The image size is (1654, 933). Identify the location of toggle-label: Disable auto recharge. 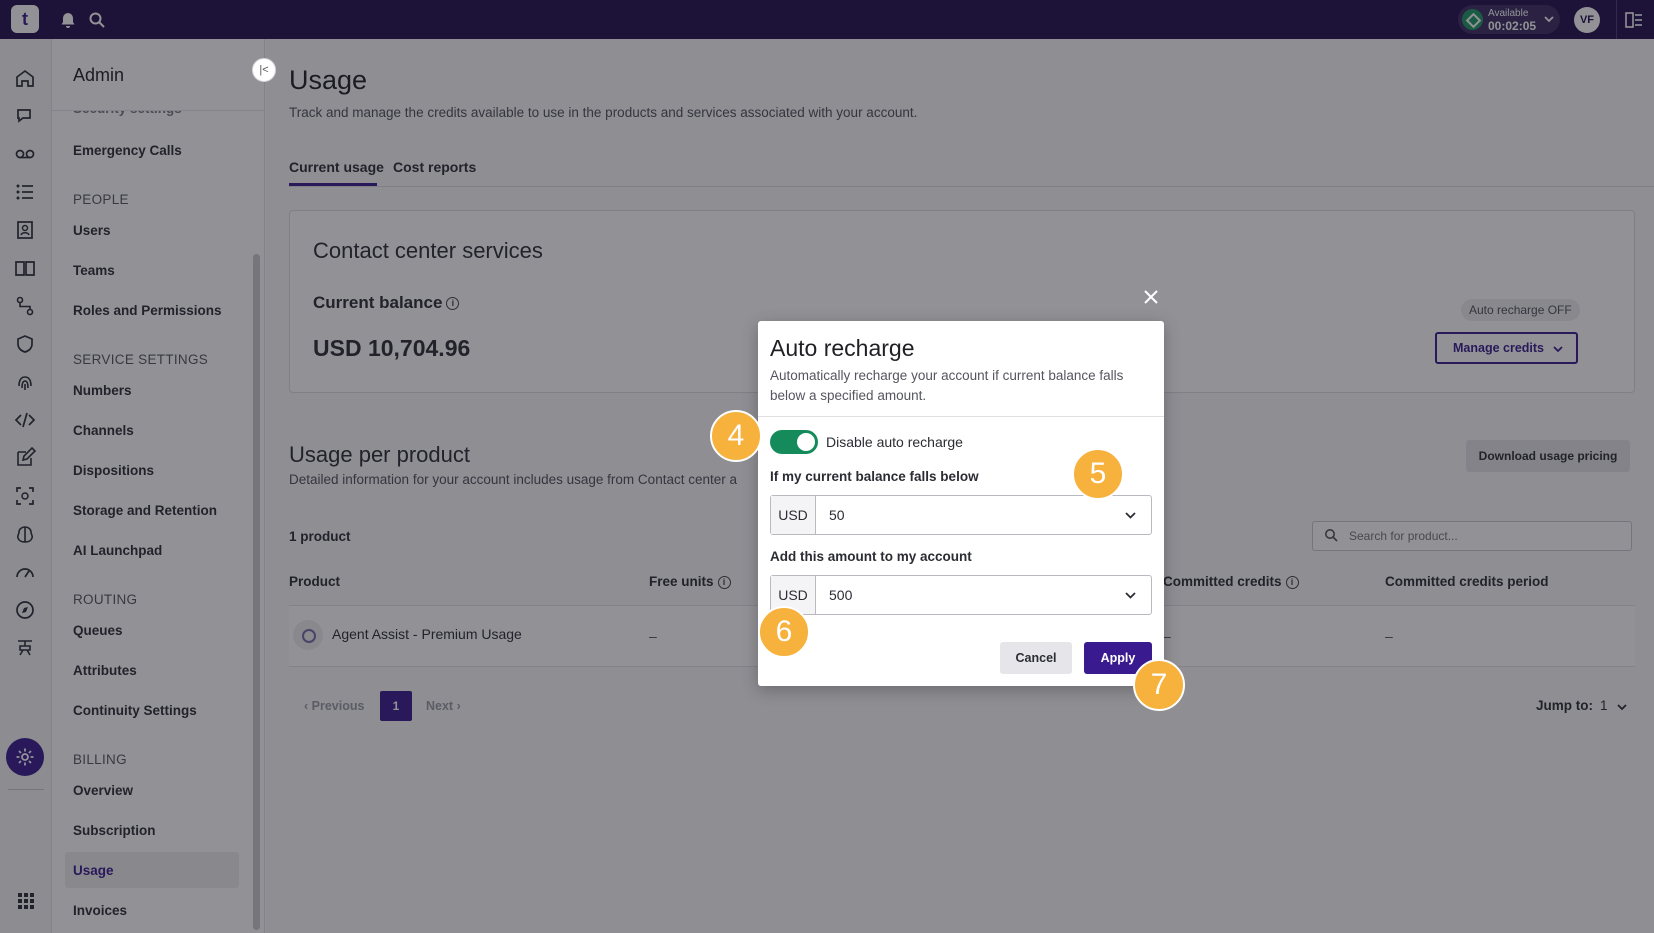
(894, 442).